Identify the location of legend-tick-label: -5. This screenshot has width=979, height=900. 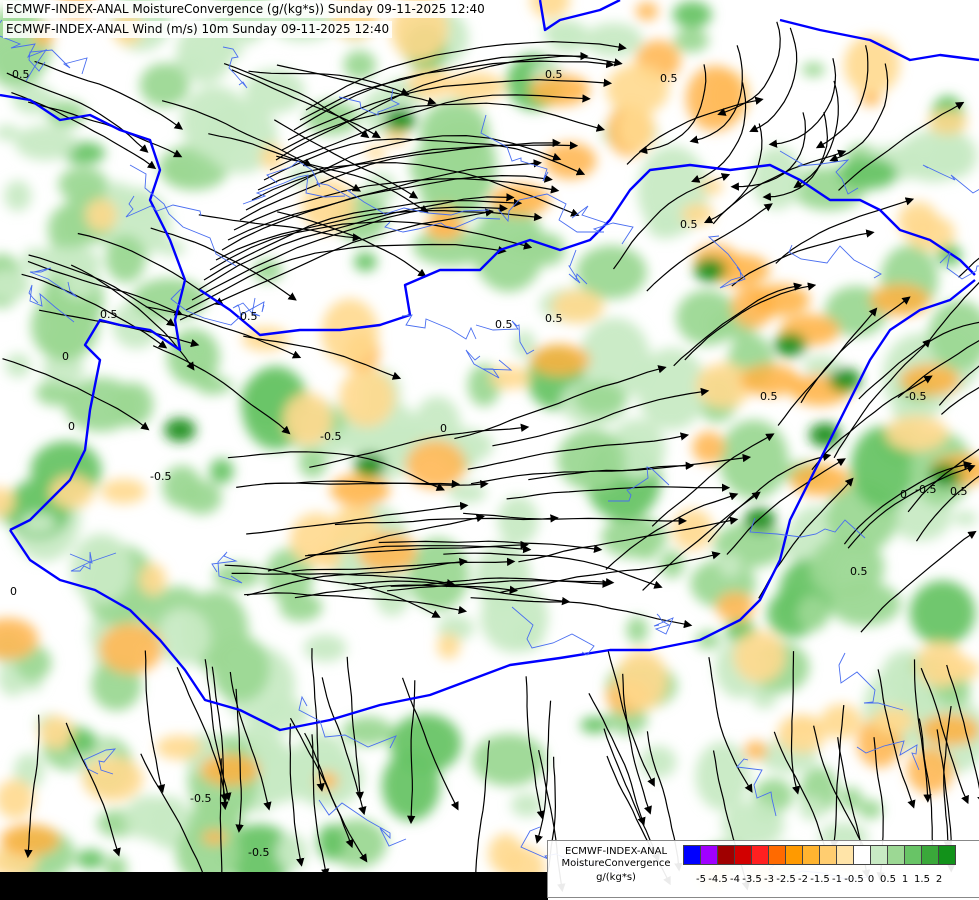
(701, 879).